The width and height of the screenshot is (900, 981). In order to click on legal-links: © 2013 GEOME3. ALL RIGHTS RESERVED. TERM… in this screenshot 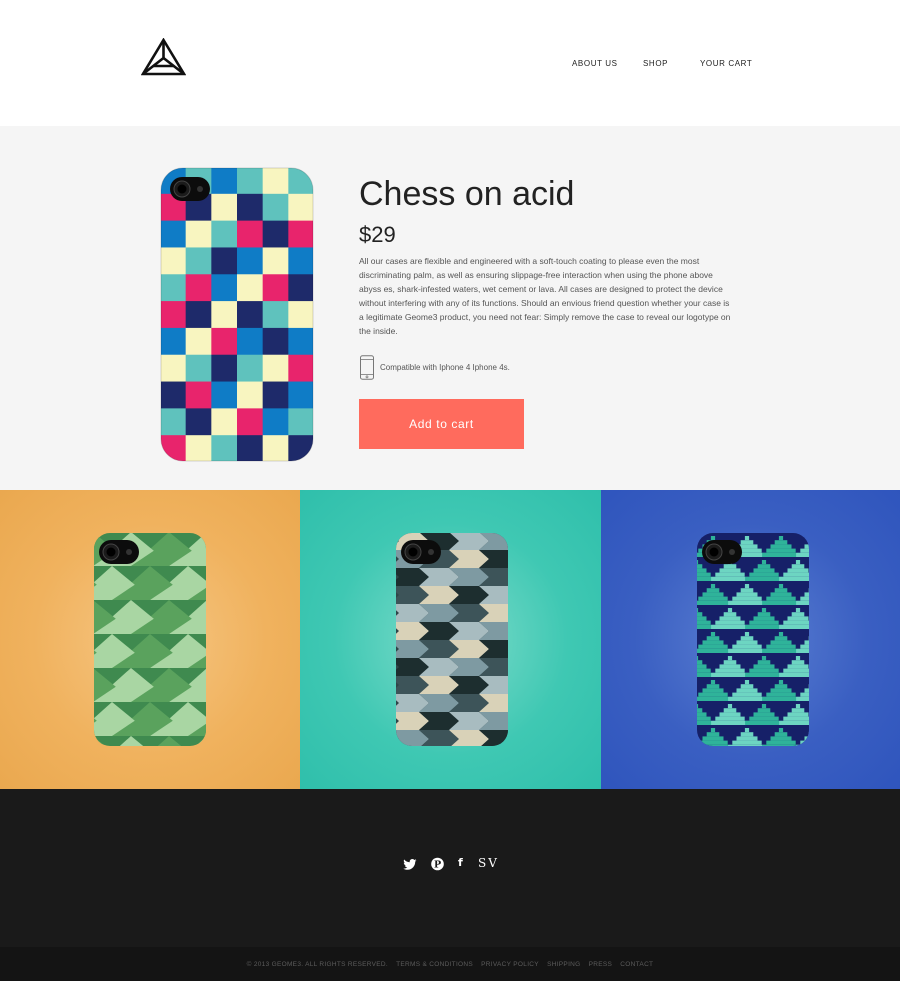, I will do `click(450, 964)`.